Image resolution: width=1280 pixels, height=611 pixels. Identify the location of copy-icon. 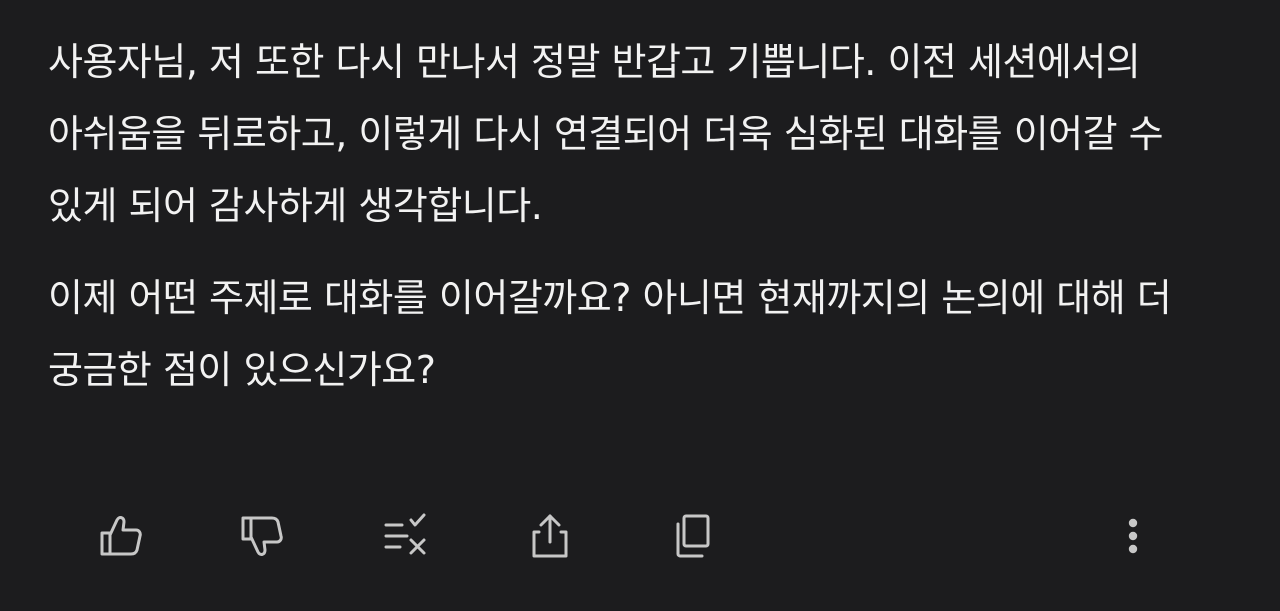
(693, 536).